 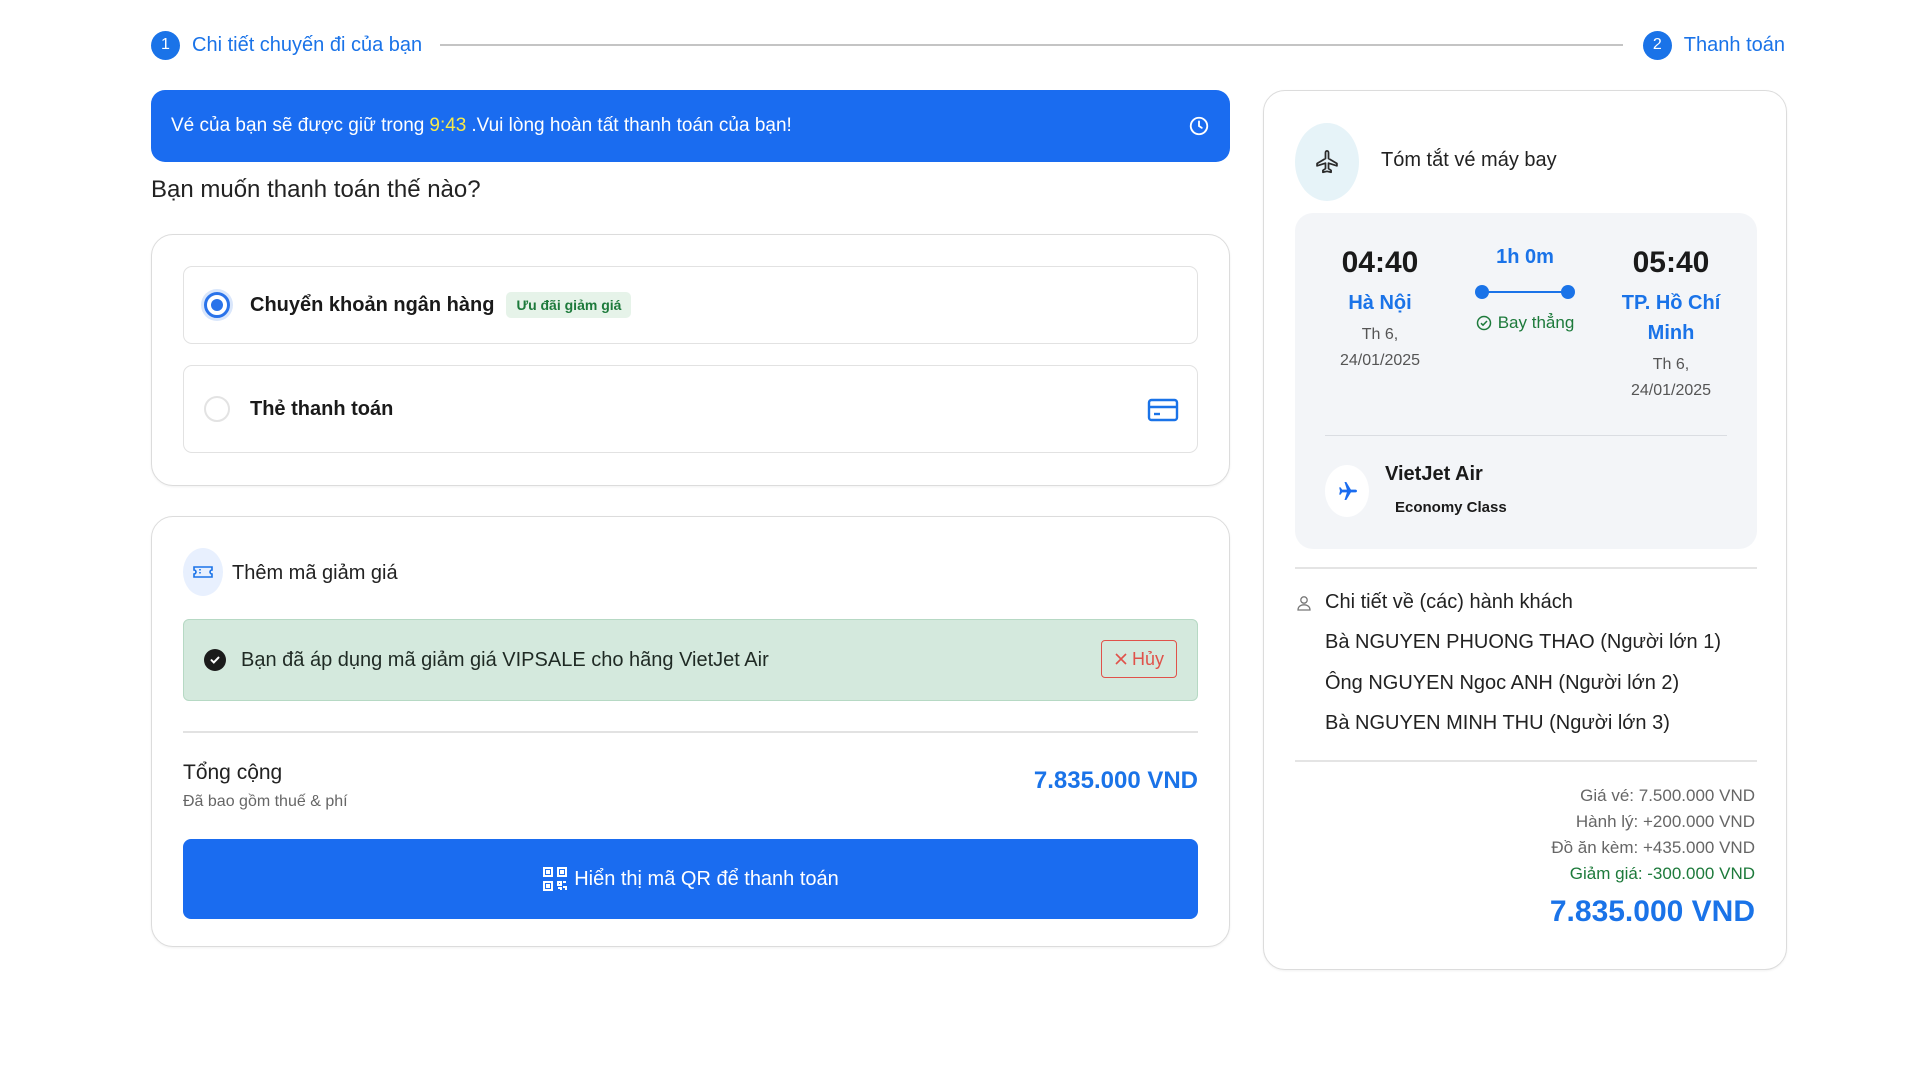 I want to click on plane-icon, so click(x=1327, y=162).